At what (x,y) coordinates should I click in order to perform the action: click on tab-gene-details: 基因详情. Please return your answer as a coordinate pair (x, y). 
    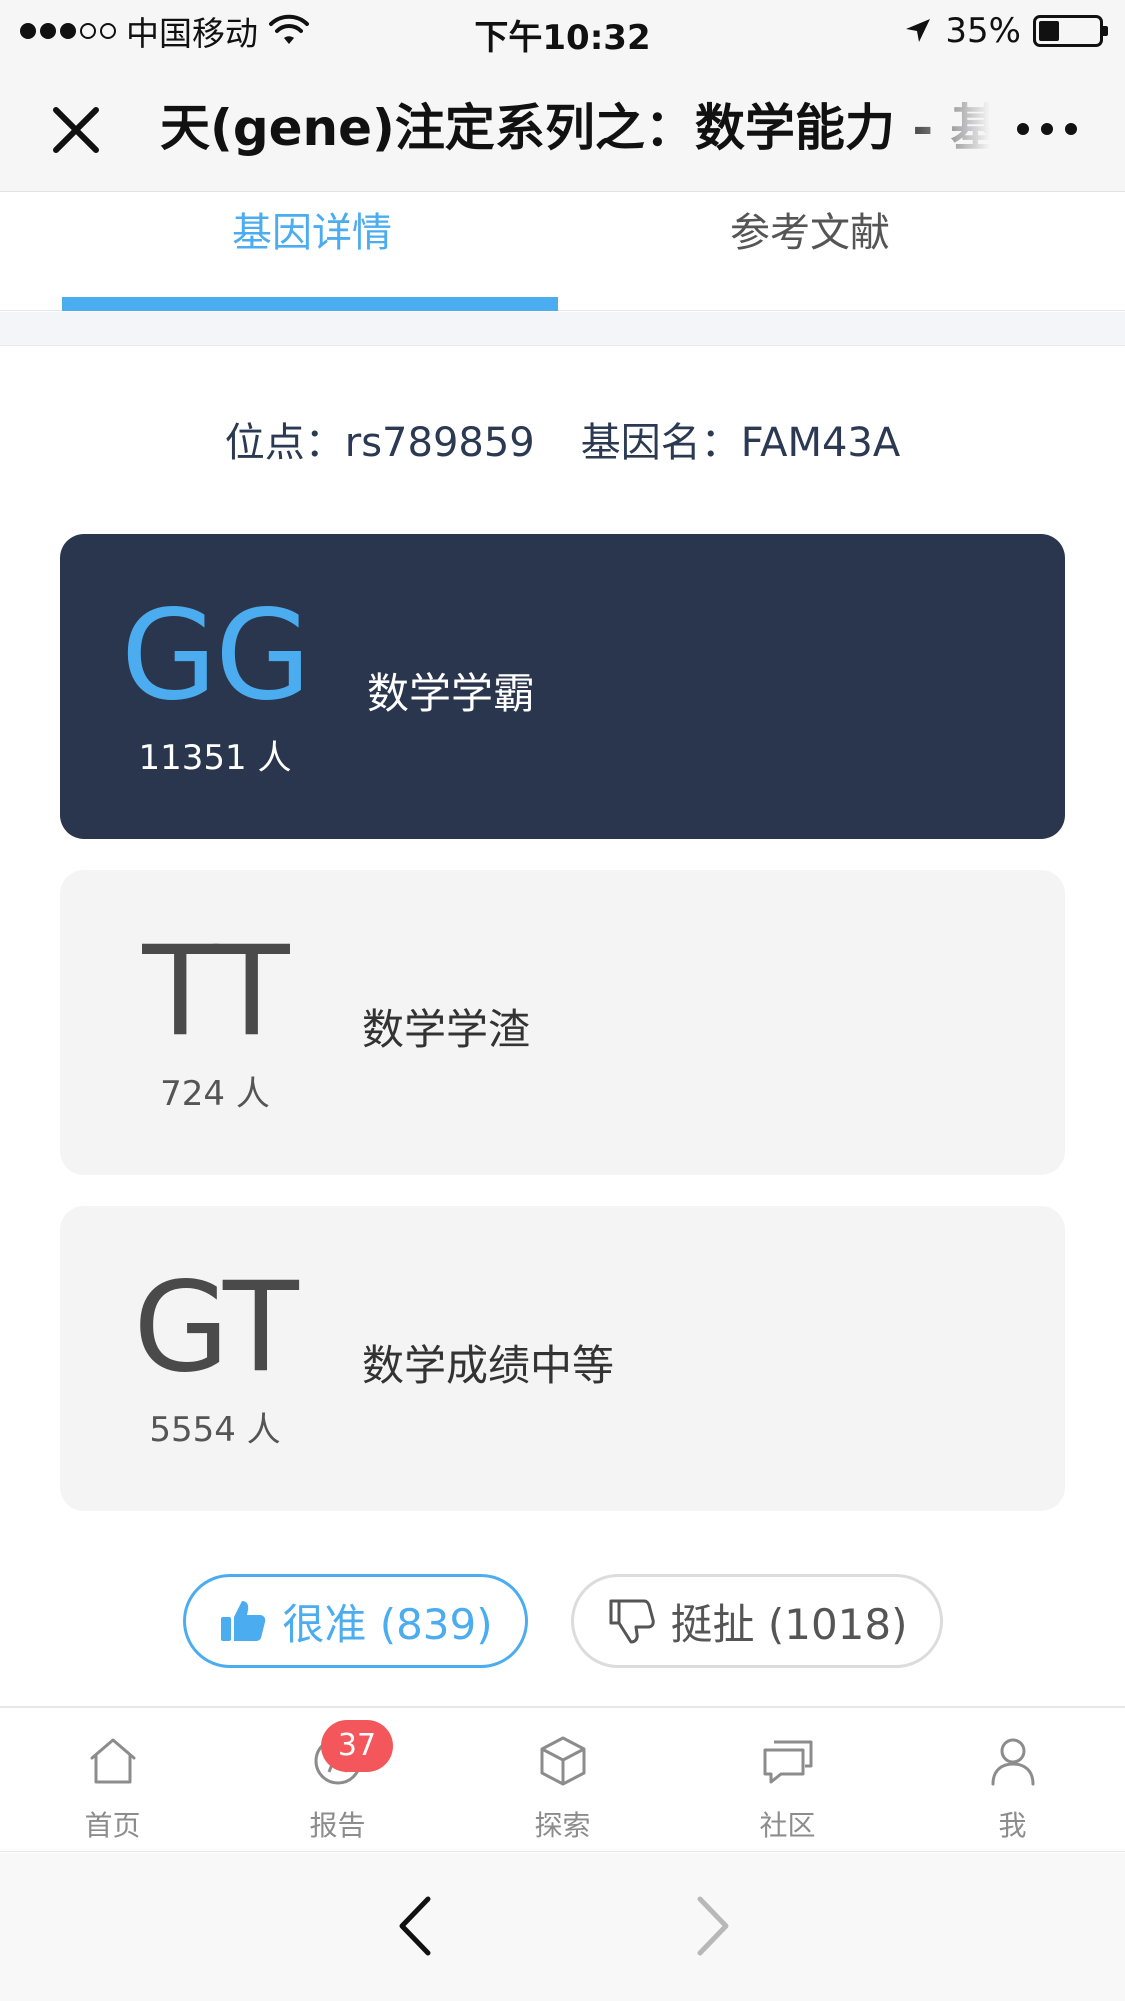
    Looking at the image, I should click on (312, 252).